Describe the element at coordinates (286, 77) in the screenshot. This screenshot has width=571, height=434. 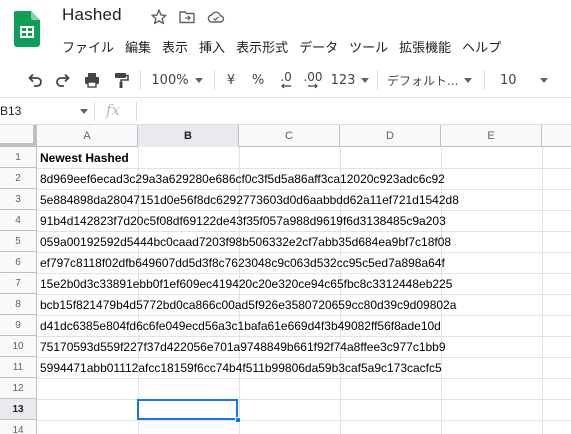
I see `decrease-decimal-label: .0` at that location.